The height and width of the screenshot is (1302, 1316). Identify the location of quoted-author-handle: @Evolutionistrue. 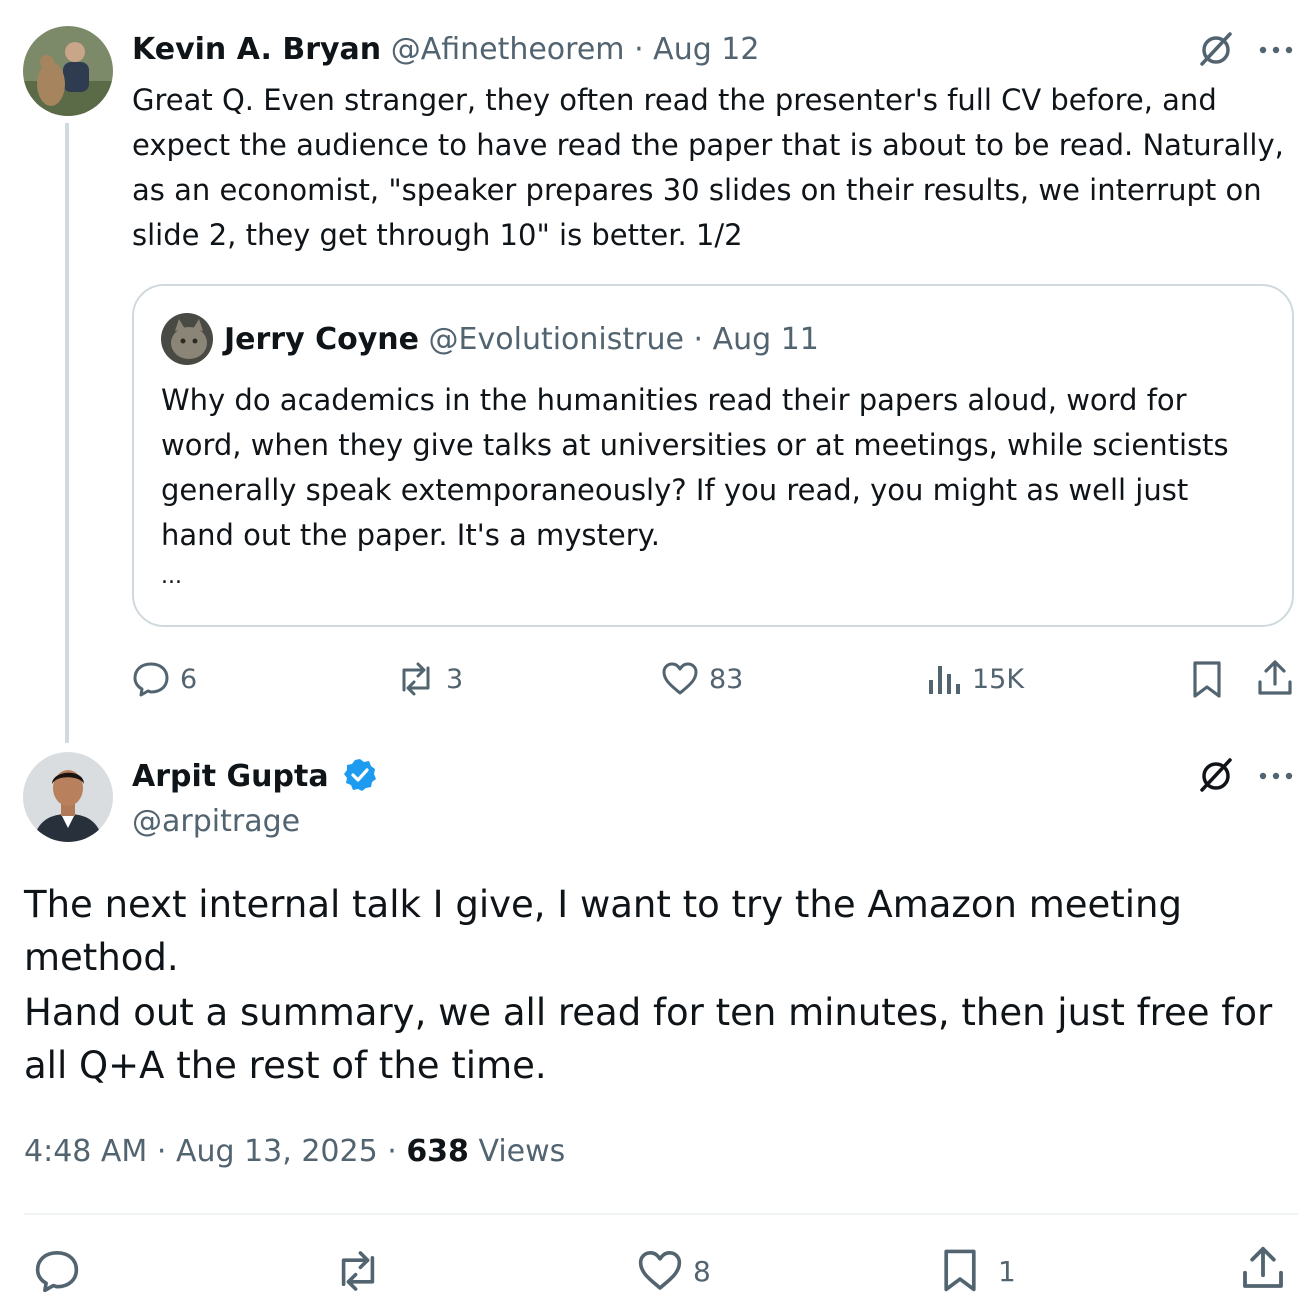
(556, 339).